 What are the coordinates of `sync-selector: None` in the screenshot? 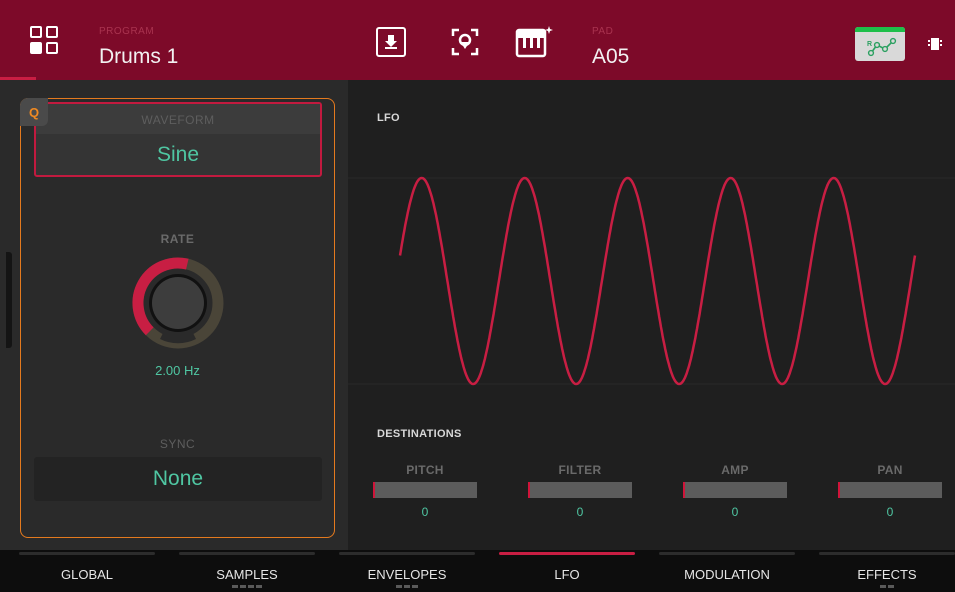 It's located at (178, 479).